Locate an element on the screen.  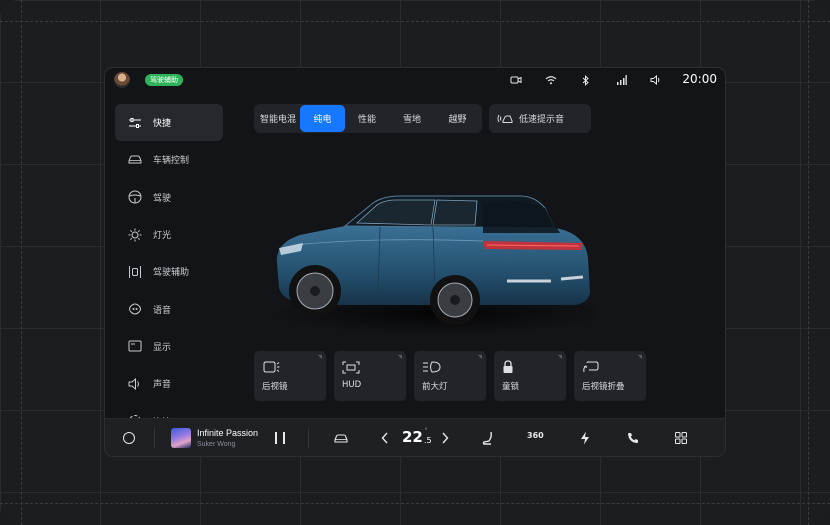
clock: 20:00 is located at coordinates (699, 79).